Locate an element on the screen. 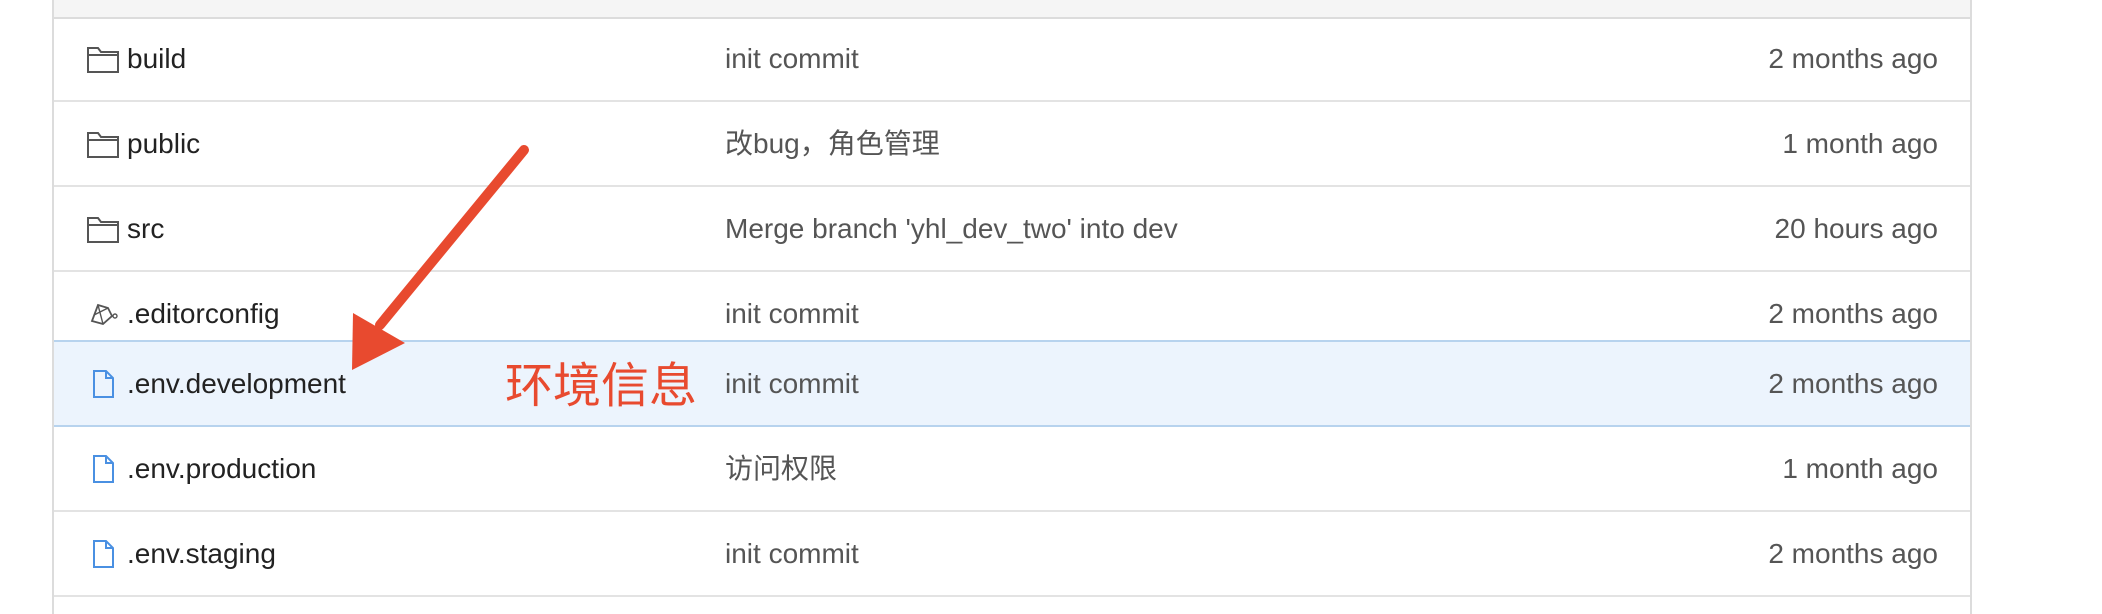  file-name-link: build is located at coordinates (156, 58).